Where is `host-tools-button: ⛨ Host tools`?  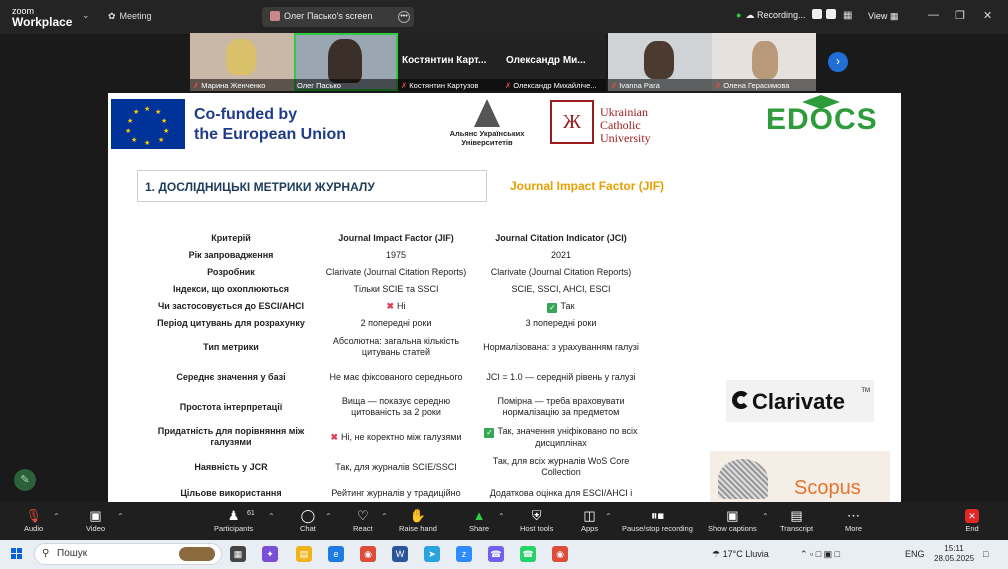 host-tools-button: ⛨ Host tools is located at coordinates (536, 520).